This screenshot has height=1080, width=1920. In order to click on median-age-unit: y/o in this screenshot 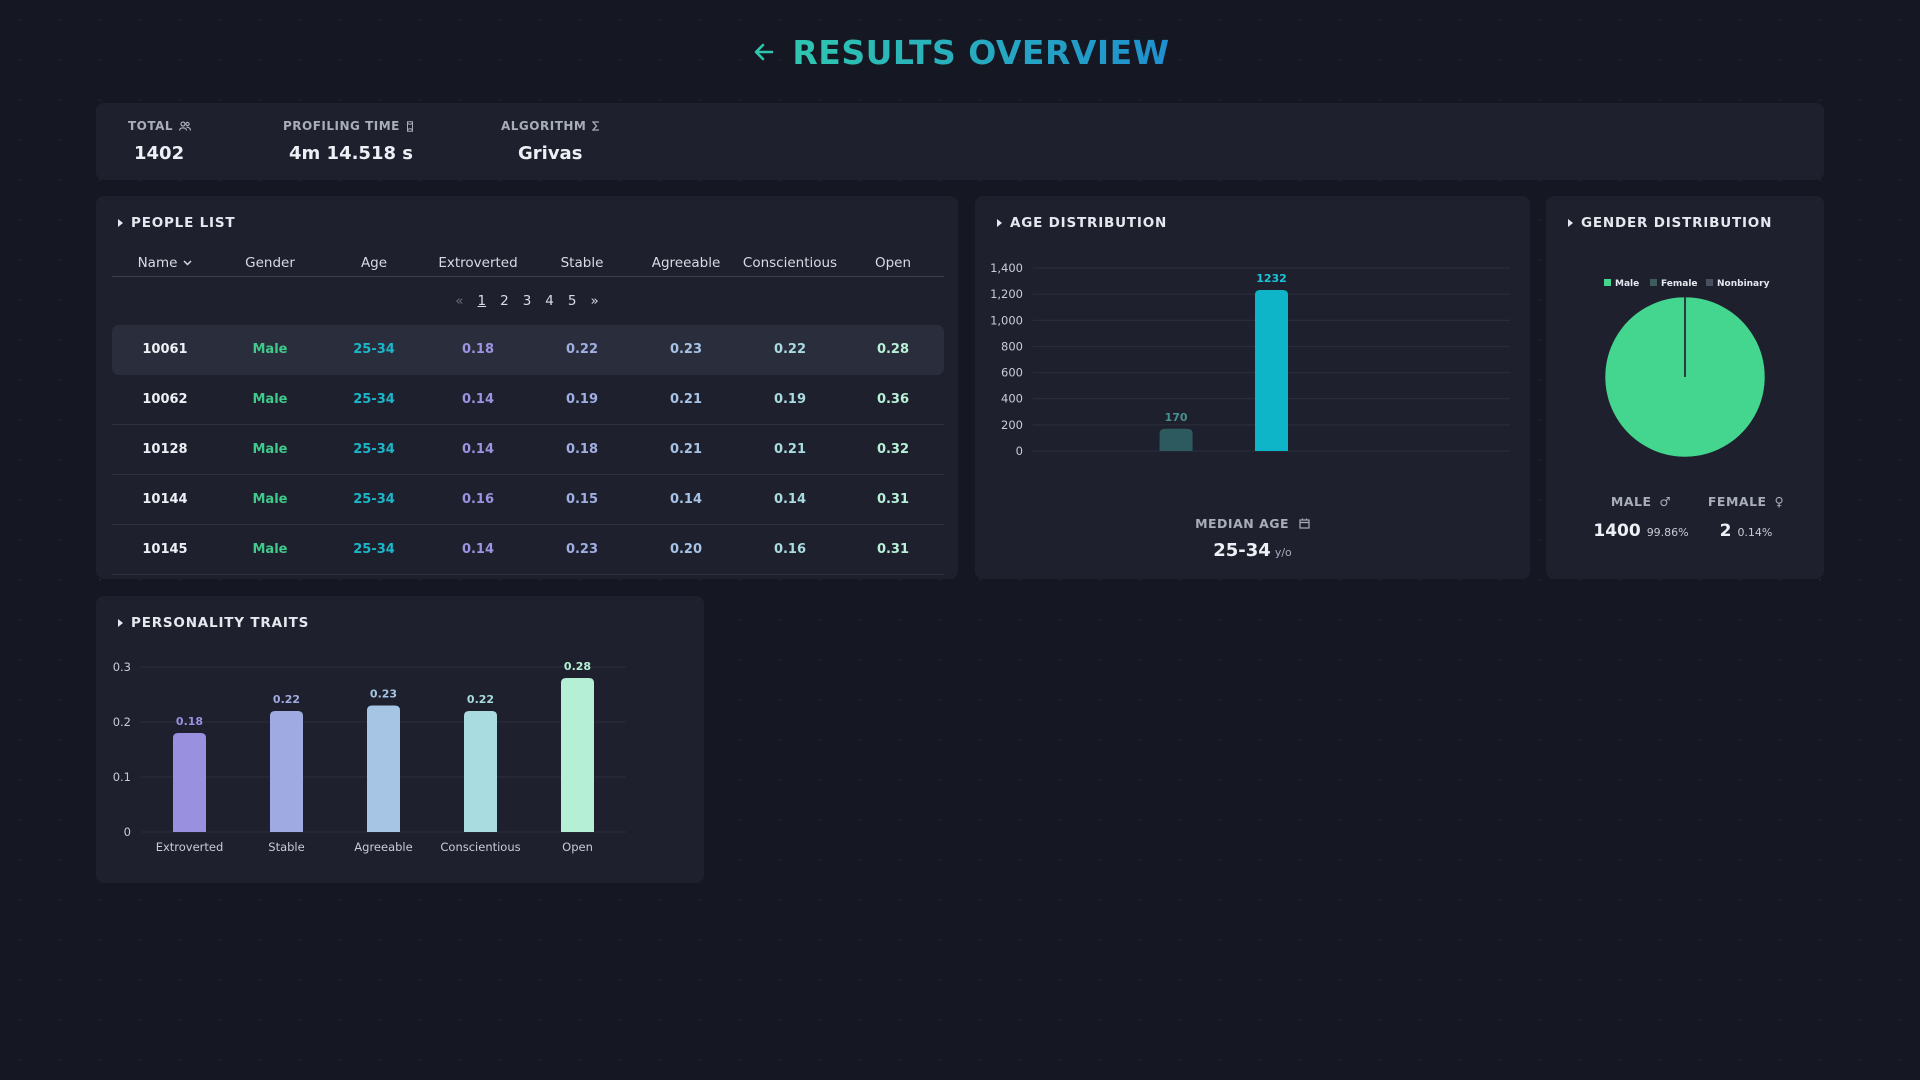, I will do `click(1283, 552)`.